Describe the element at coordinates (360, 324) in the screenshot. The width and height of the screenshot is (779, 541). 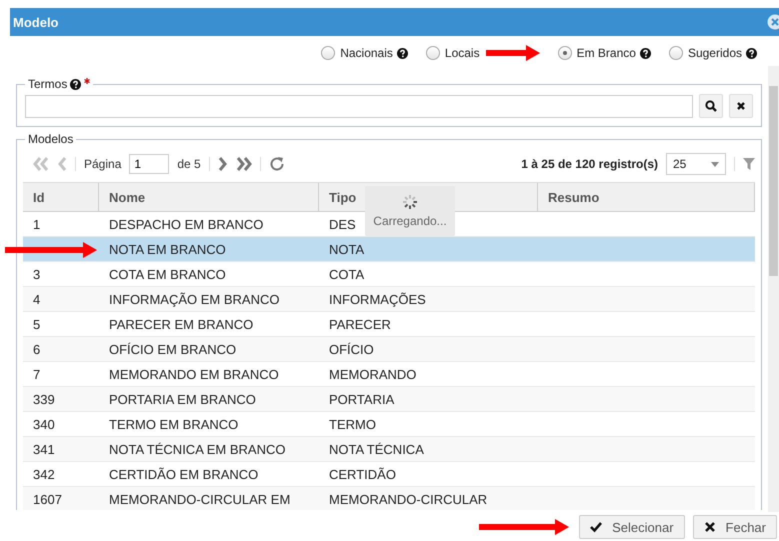
I see `table-cell: PARECER` at that location.